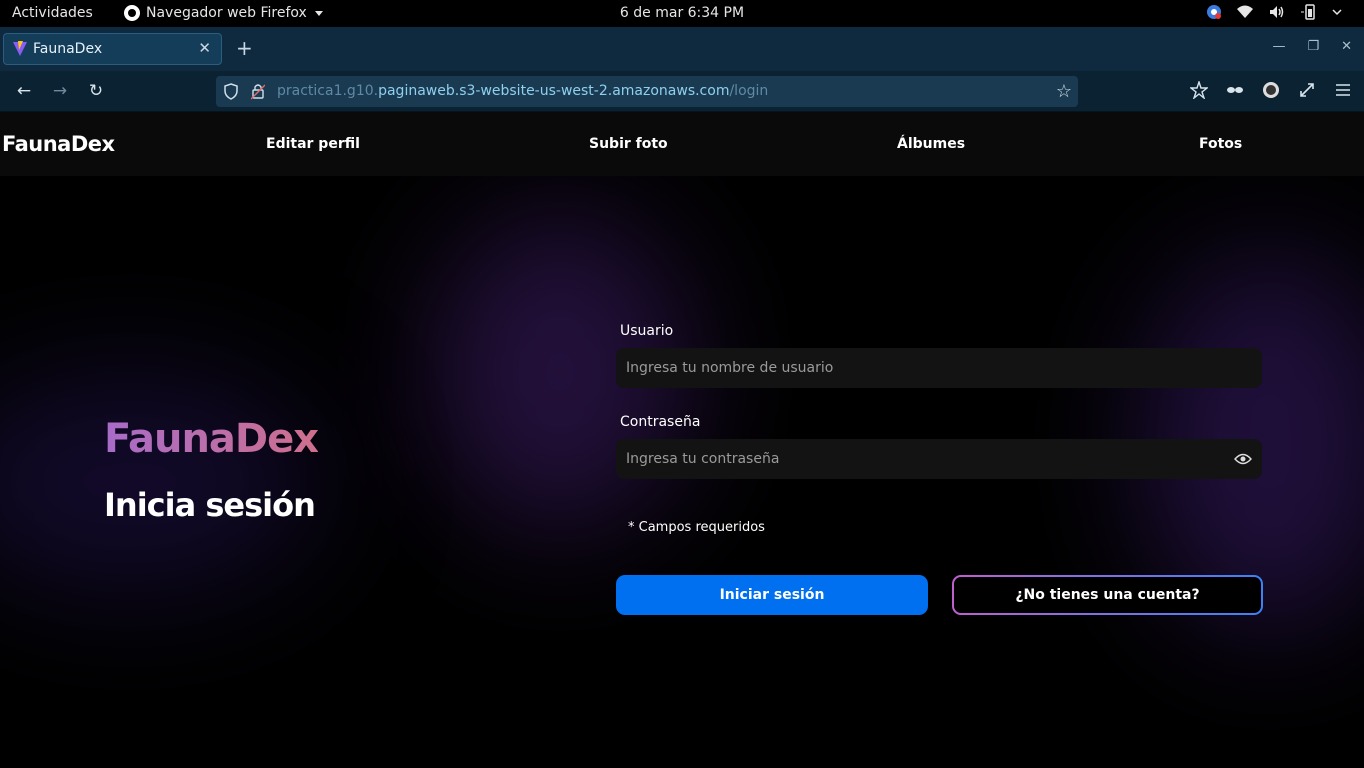  Describe the element at coordinates (68, 49) in the screenshot. I see `tab-title: FaunaDex` at that location.